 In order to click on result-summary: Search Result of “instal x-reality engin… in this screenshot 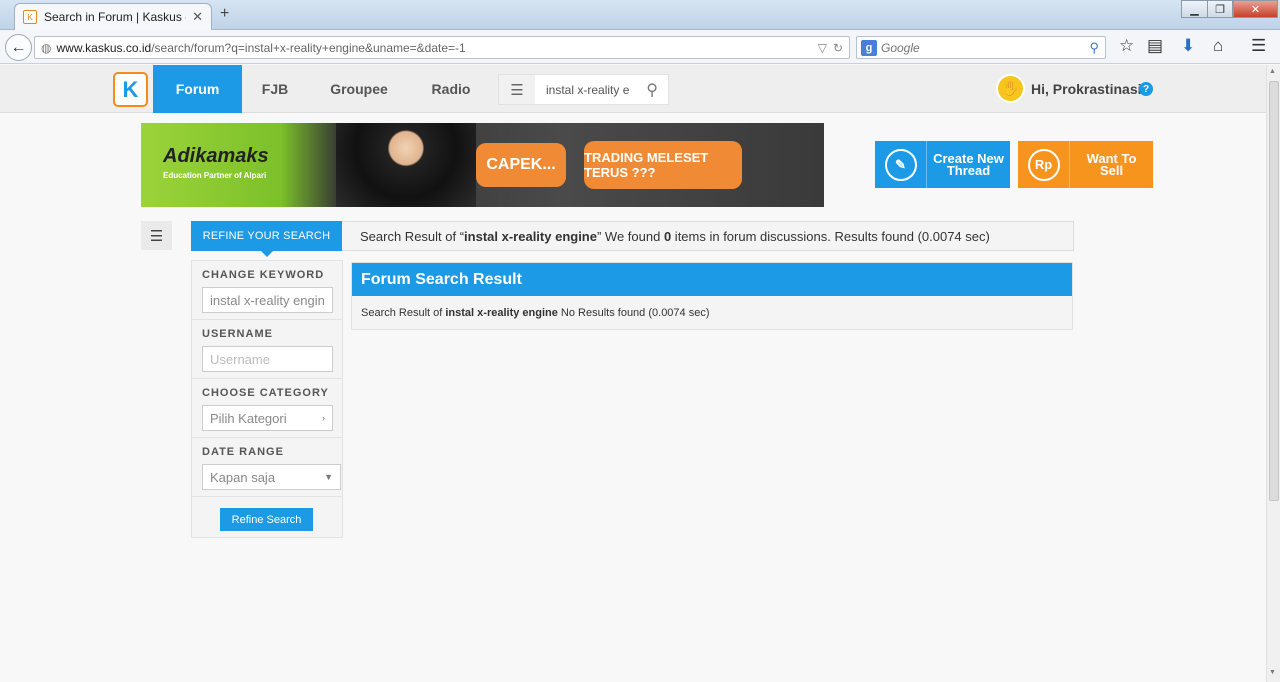, I will do `click(708, 236)`.